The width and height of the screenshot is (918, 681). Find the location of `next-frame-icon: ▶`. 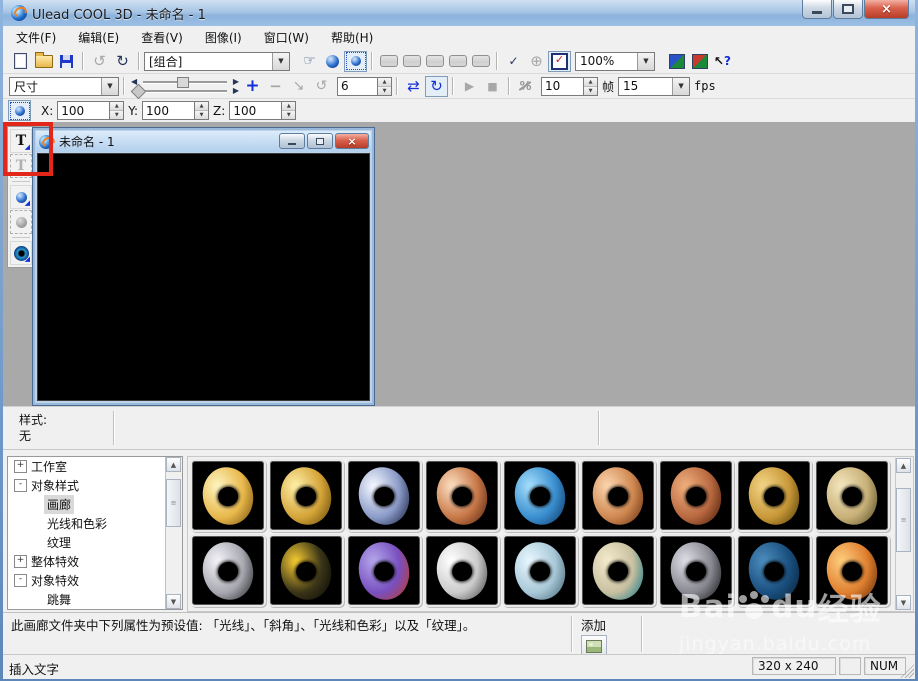

next-frame-icon: ▶ is located at coordinates (236, 90).